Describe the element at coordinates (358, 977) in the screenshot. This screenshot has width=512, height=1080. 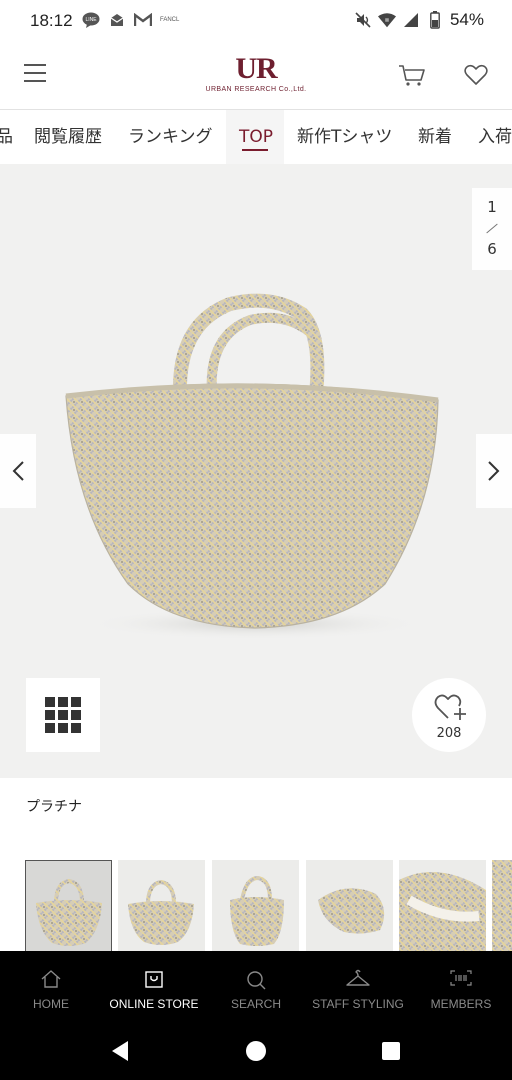
I see `hanger-icon` at that location.